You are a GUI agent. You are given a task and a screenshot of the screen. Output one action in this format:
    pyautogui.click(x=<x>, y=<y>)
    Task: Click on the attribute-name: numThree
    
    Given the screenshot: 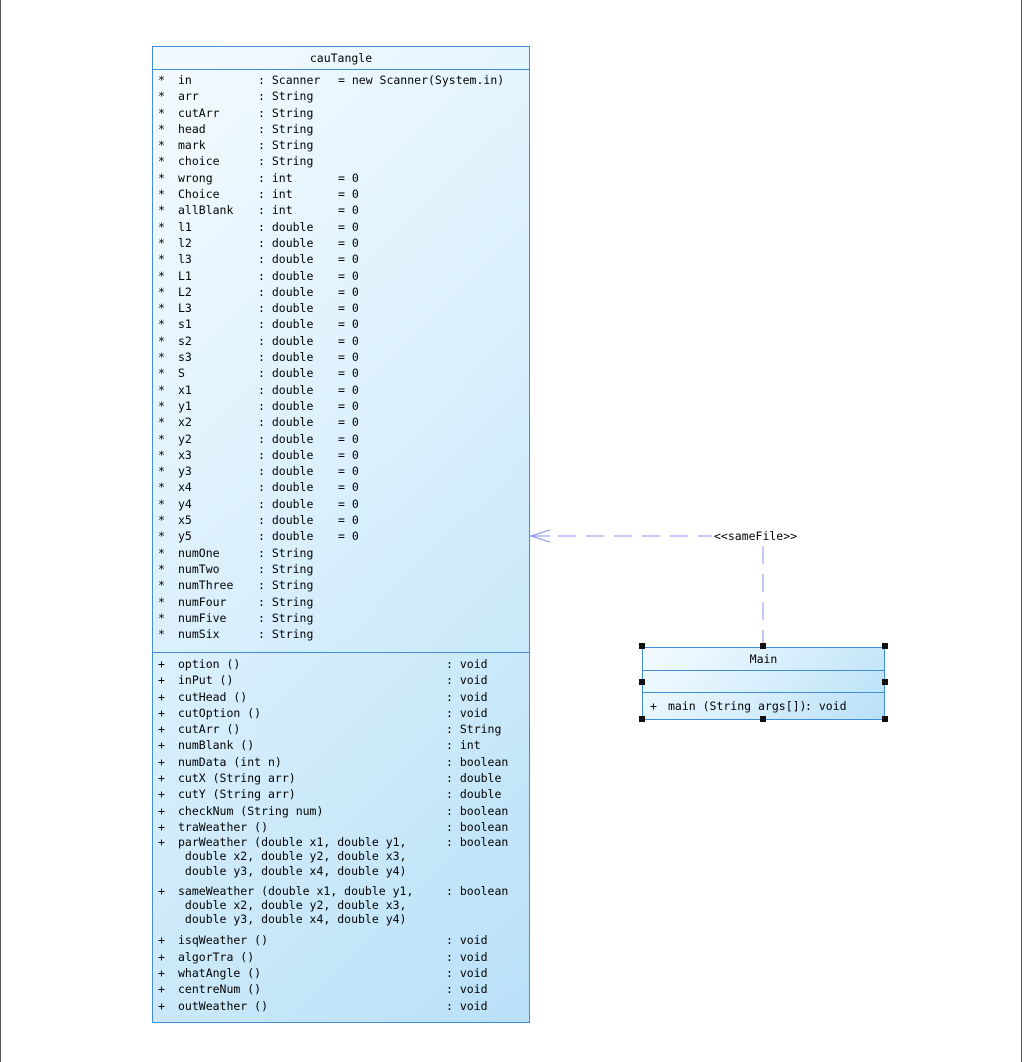 What is the action you would take?
    pyautogui.click(x=206, y=585)
    